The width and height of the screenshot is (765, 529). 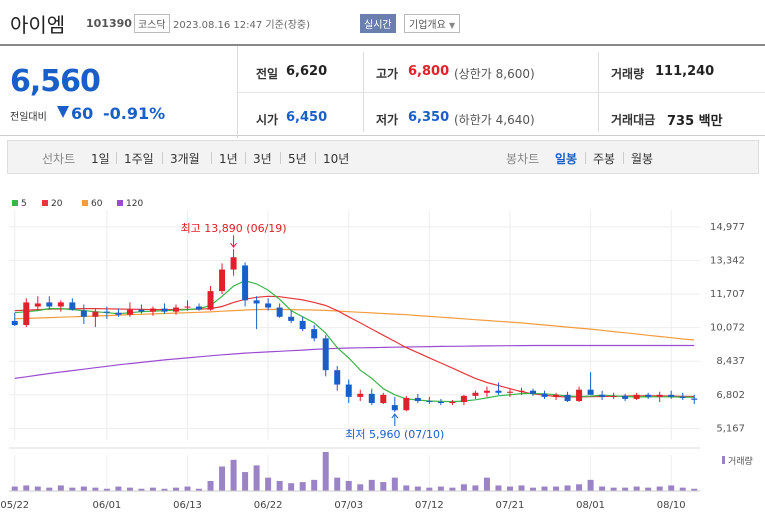 I want to click on x-tick-label: 07/21, so click(x=510, y=505).